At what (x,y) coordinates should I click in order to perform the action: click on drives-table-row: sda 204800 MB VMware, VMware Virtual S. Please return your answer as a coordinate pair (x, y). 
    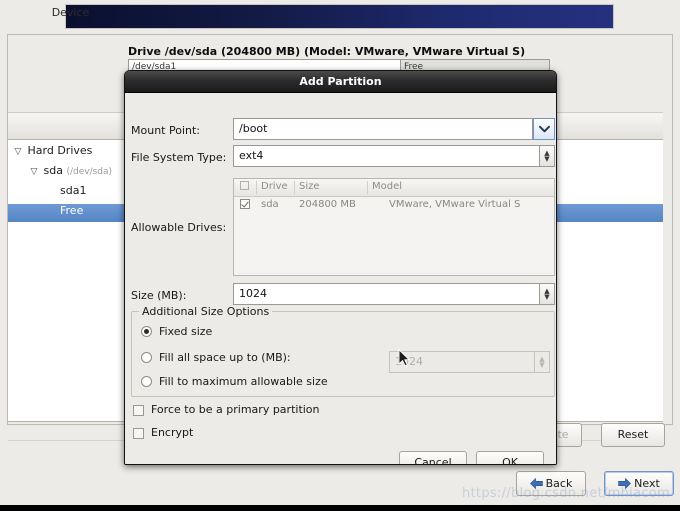
    Looking at the image, I should click on (394, 206).